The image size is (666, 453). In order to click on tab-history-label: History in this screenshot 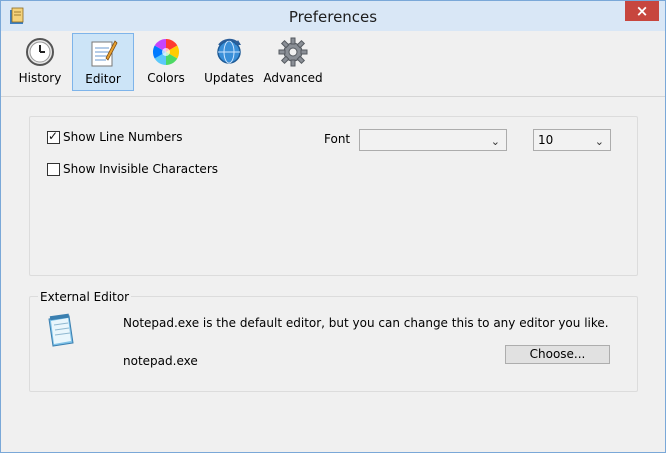, I will do `click(40, 78)`.